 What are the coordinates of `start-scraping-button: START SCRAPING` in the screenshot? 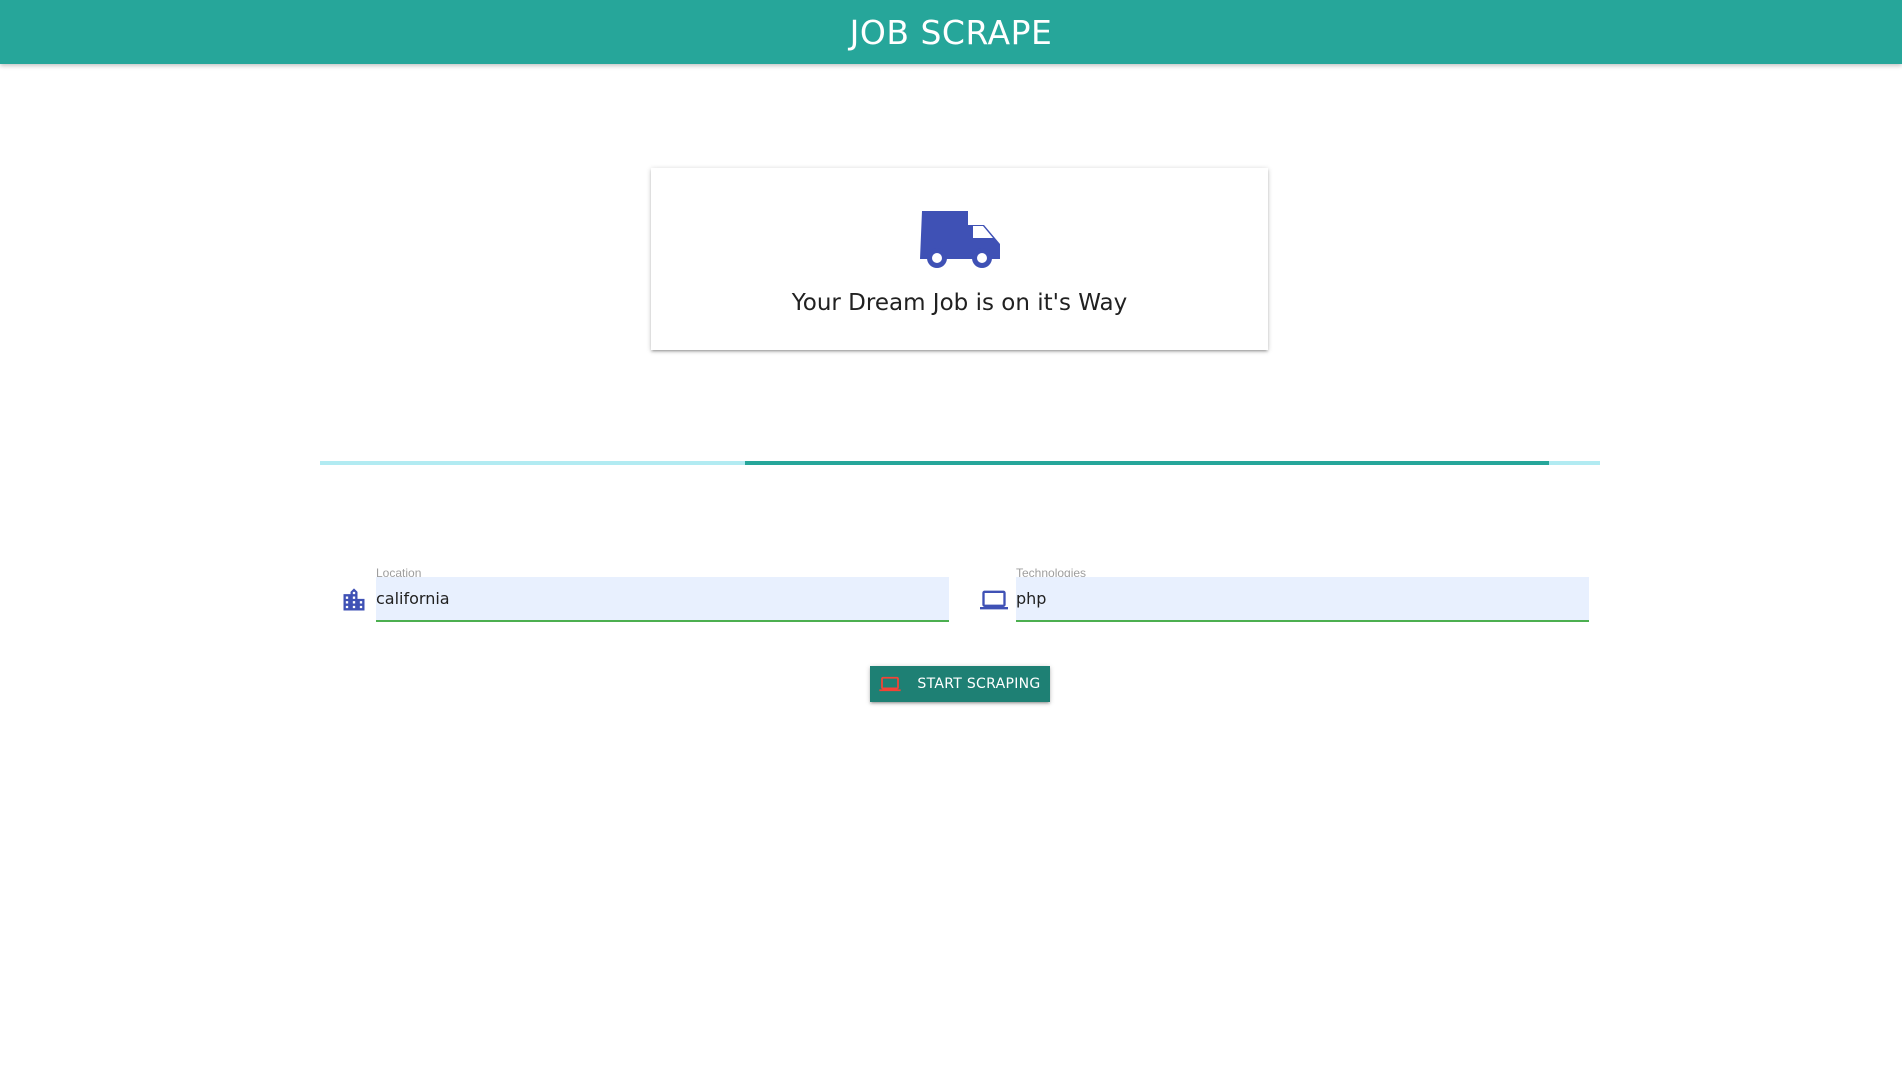 It's located at (960, 684).